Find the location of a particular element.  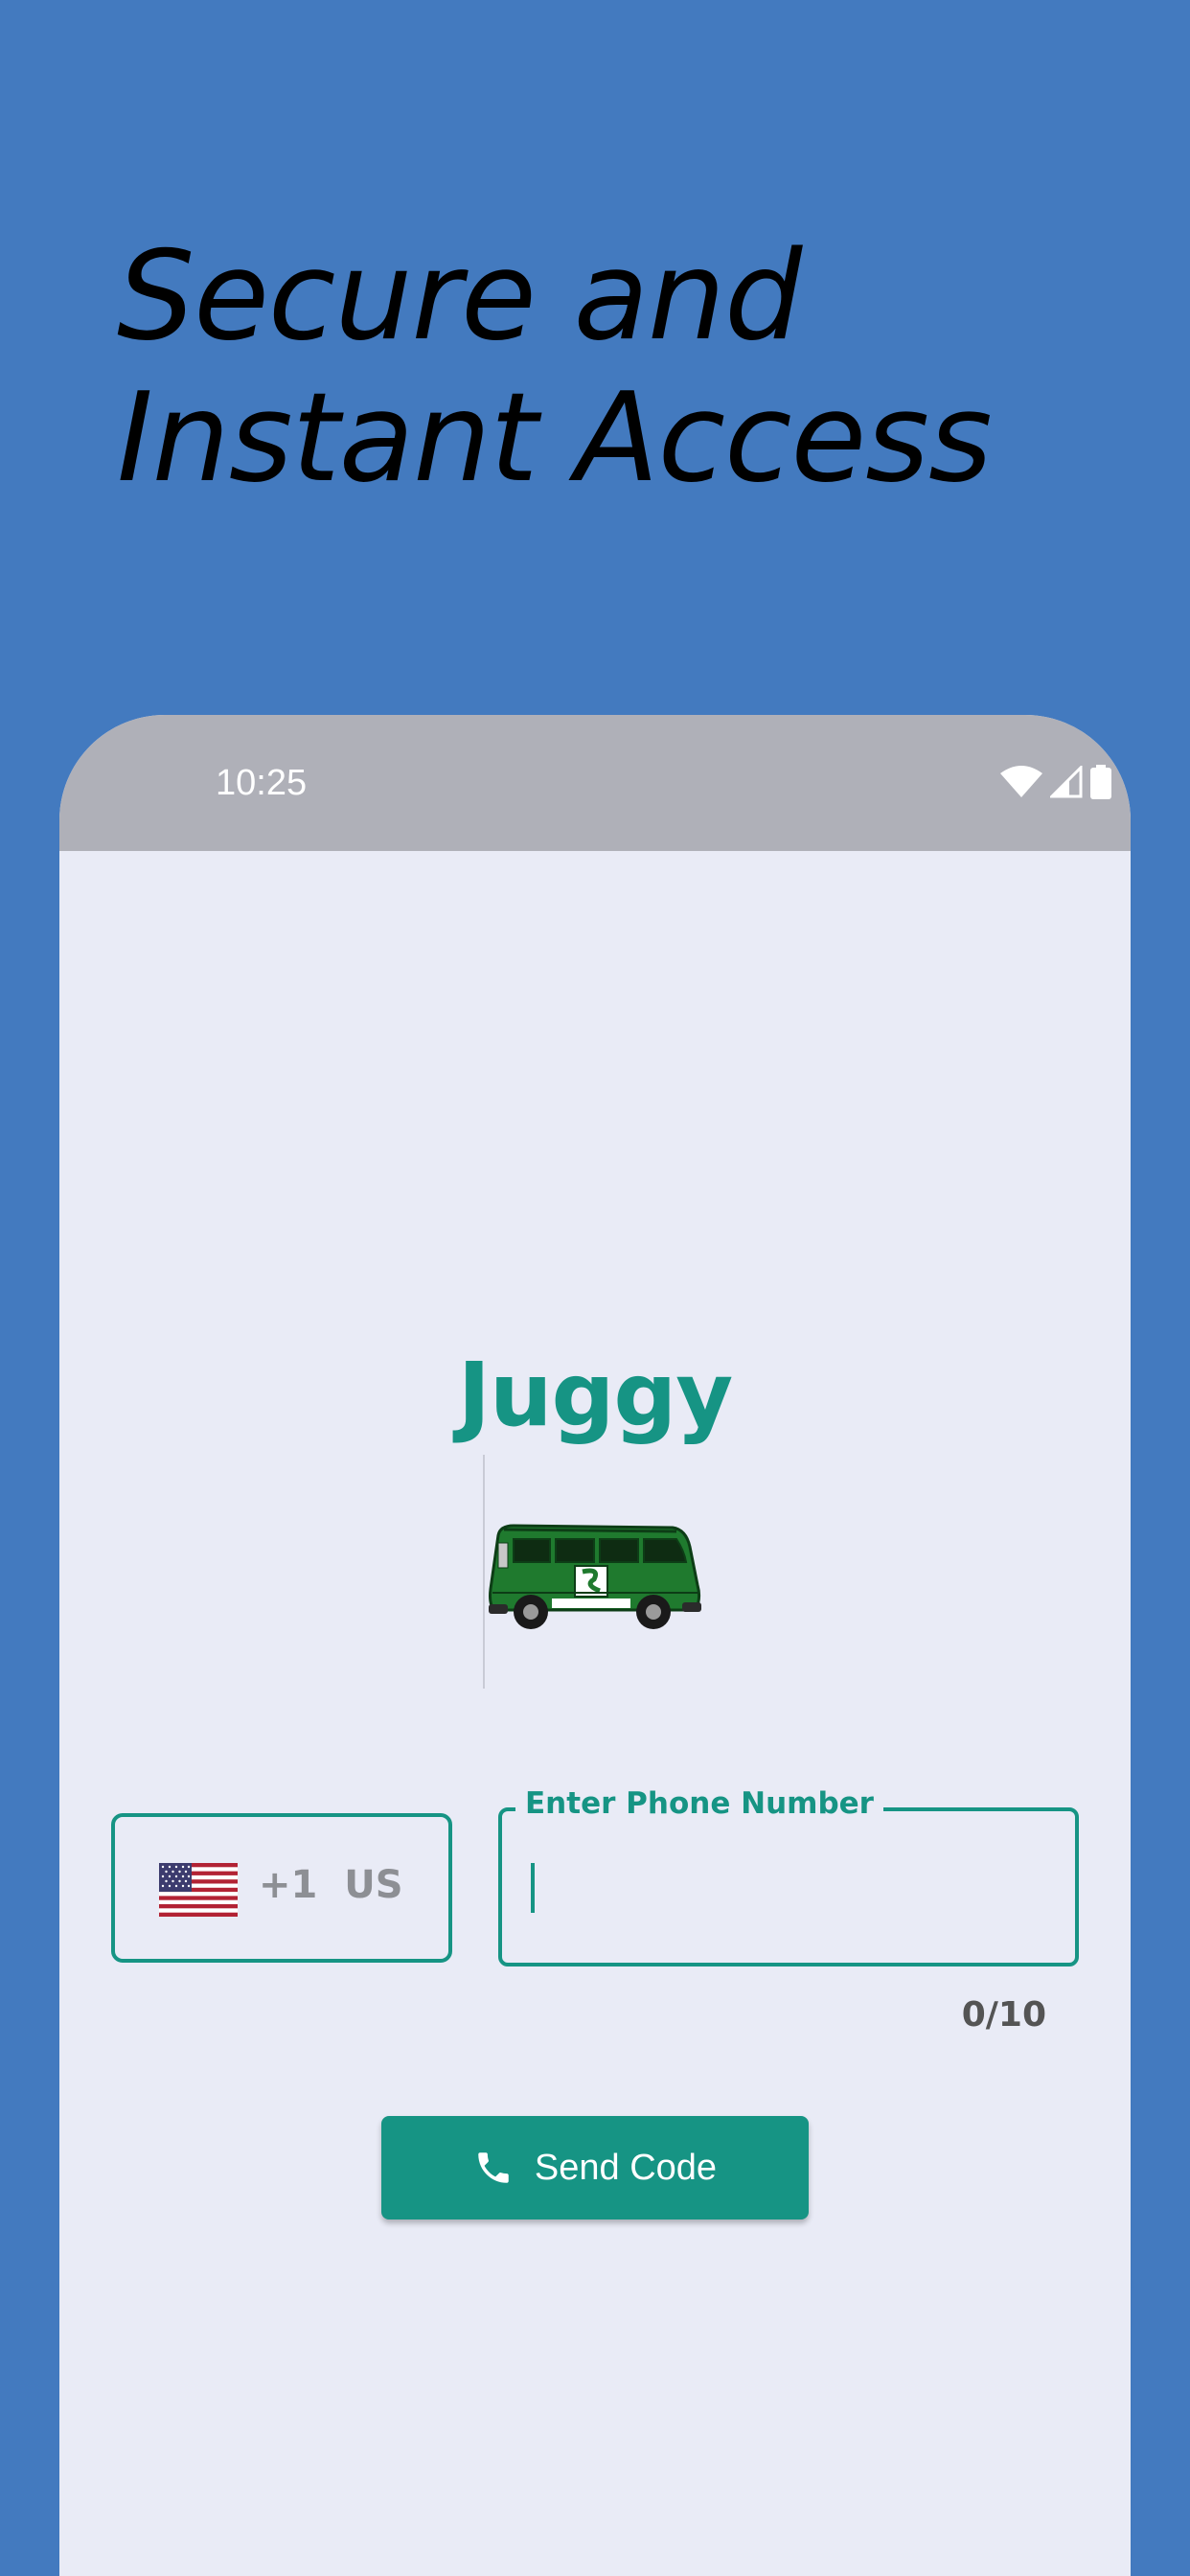

phone-field-label: Enter Phone Number is located at coordinates (699, 1803).